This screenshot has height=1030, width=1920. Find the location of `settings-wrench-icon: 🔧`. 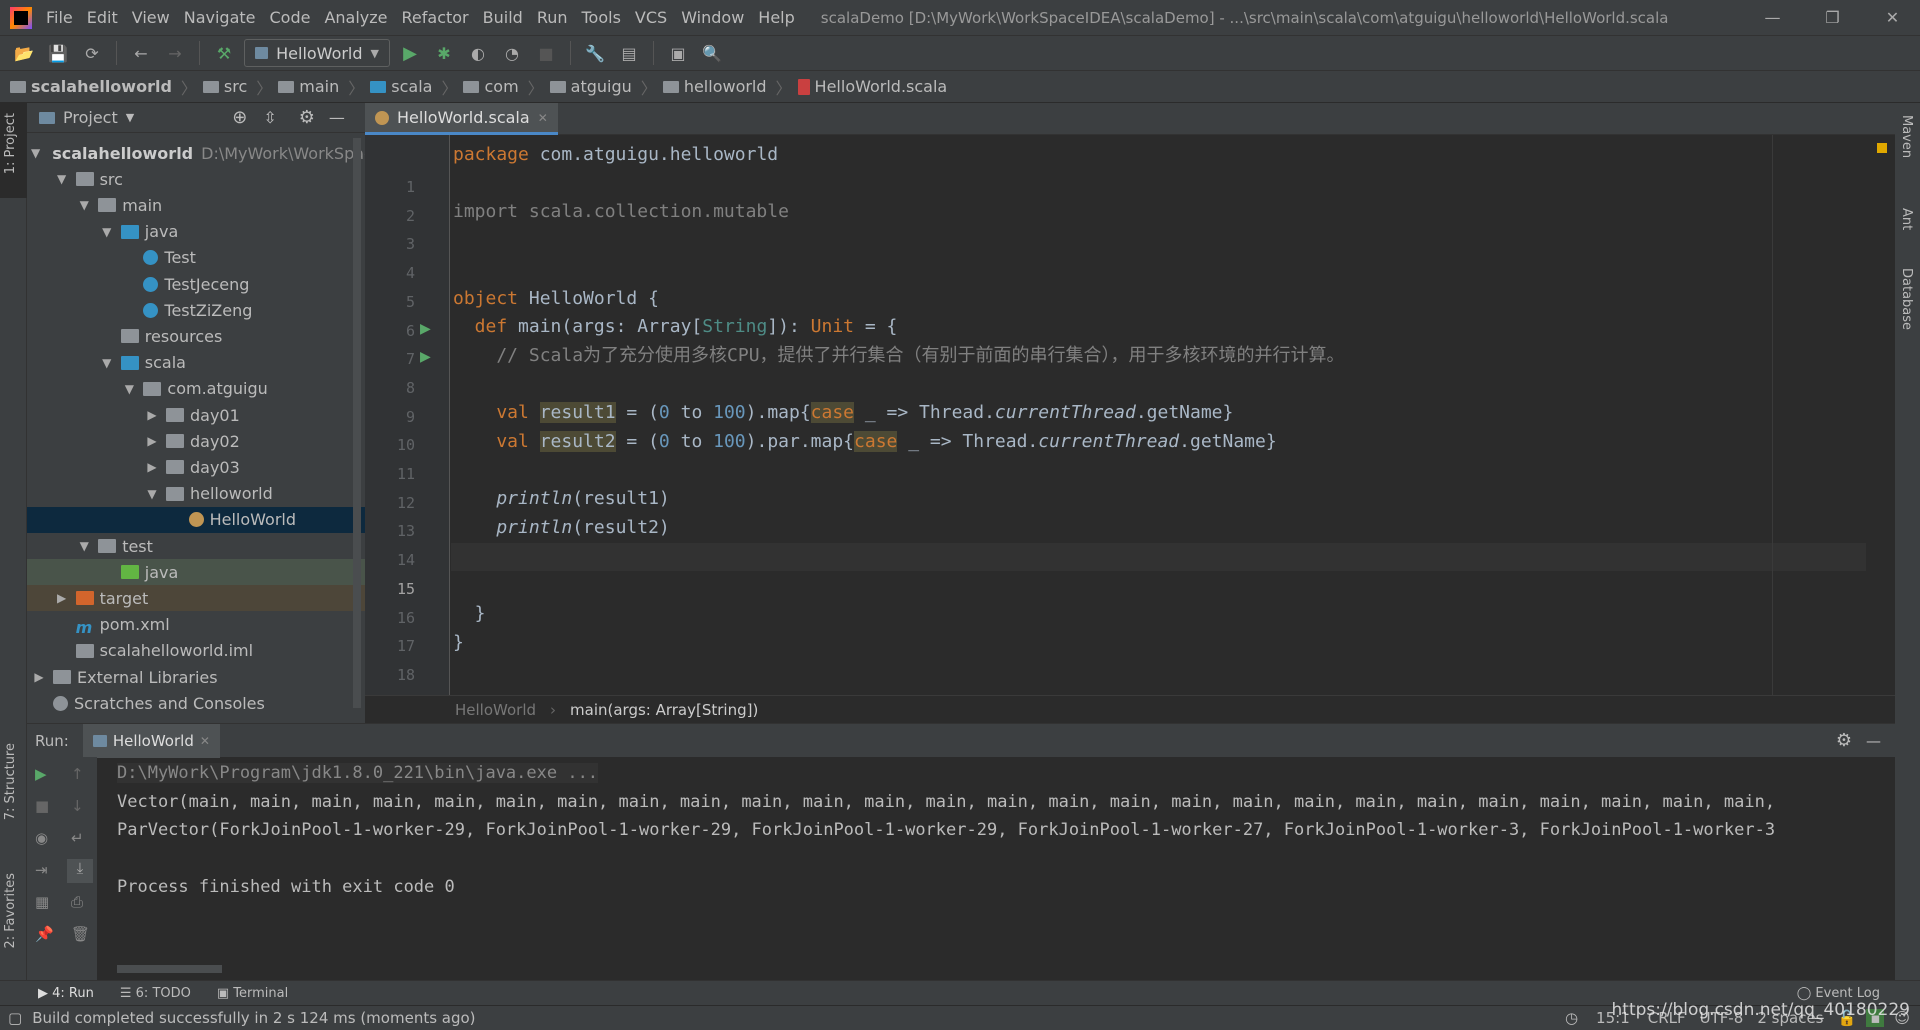

settings-wrench-icon: 🔧 is located at coordinates (595, 53).